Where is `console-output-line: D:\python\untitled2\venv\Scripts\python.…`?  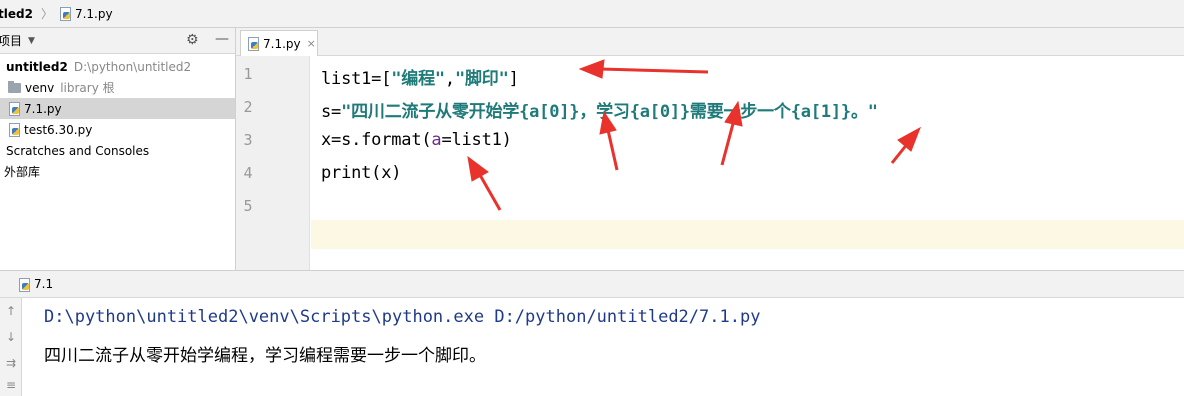 console-output-line: D:\python\untitled2\venv\Scripts\python.… is located at coordinates (402, 317).